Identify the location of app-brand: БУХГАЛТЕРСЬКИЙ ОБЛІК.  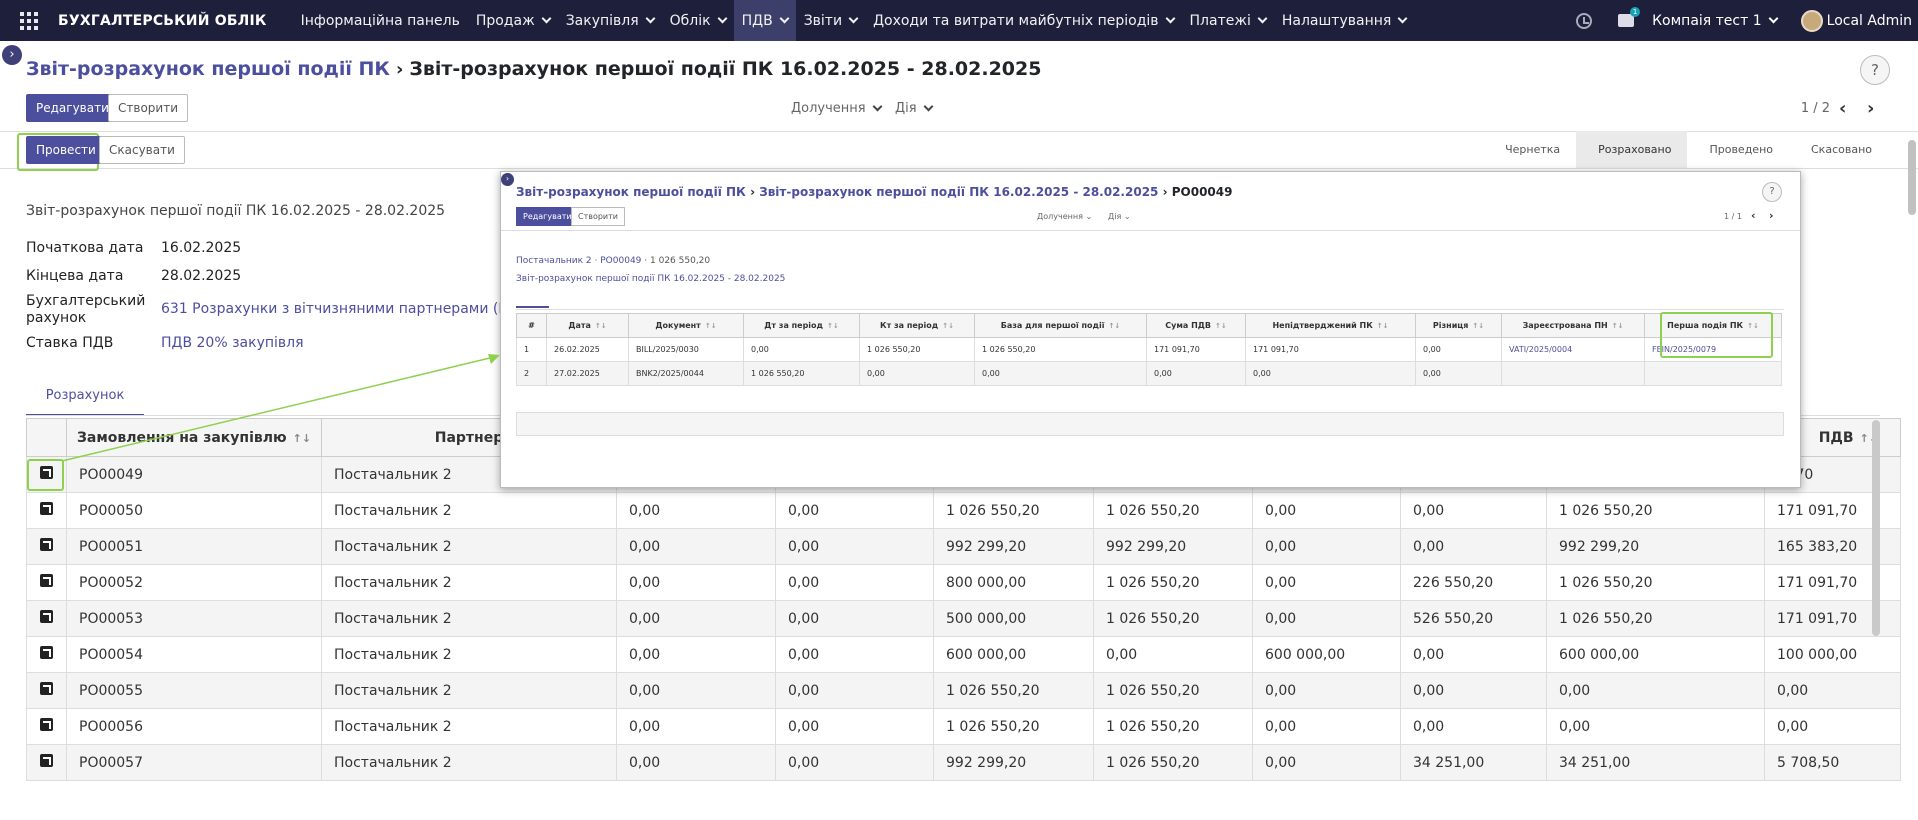
(162, 21).